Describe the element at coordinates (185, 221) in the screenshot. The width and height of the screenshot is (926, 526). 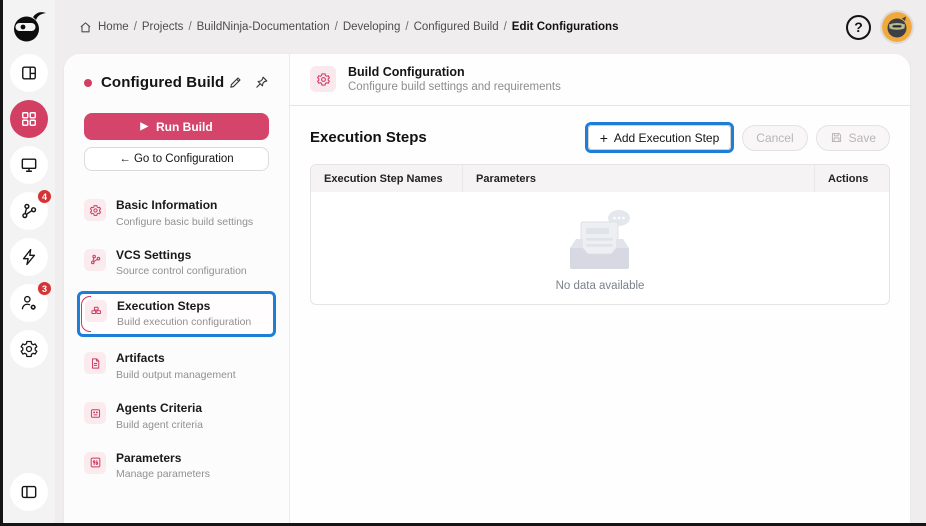
I see `menu-item-subtitle: Configure basic build settings` at that location.